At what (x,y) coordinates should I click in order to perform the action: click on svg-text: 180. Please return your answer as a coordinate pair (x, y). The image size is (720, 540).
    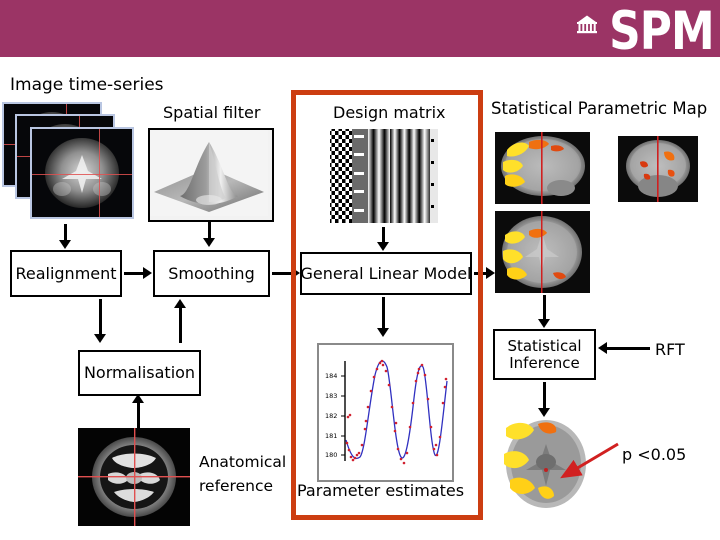
    Looking at the image, I should click on (331, 455).